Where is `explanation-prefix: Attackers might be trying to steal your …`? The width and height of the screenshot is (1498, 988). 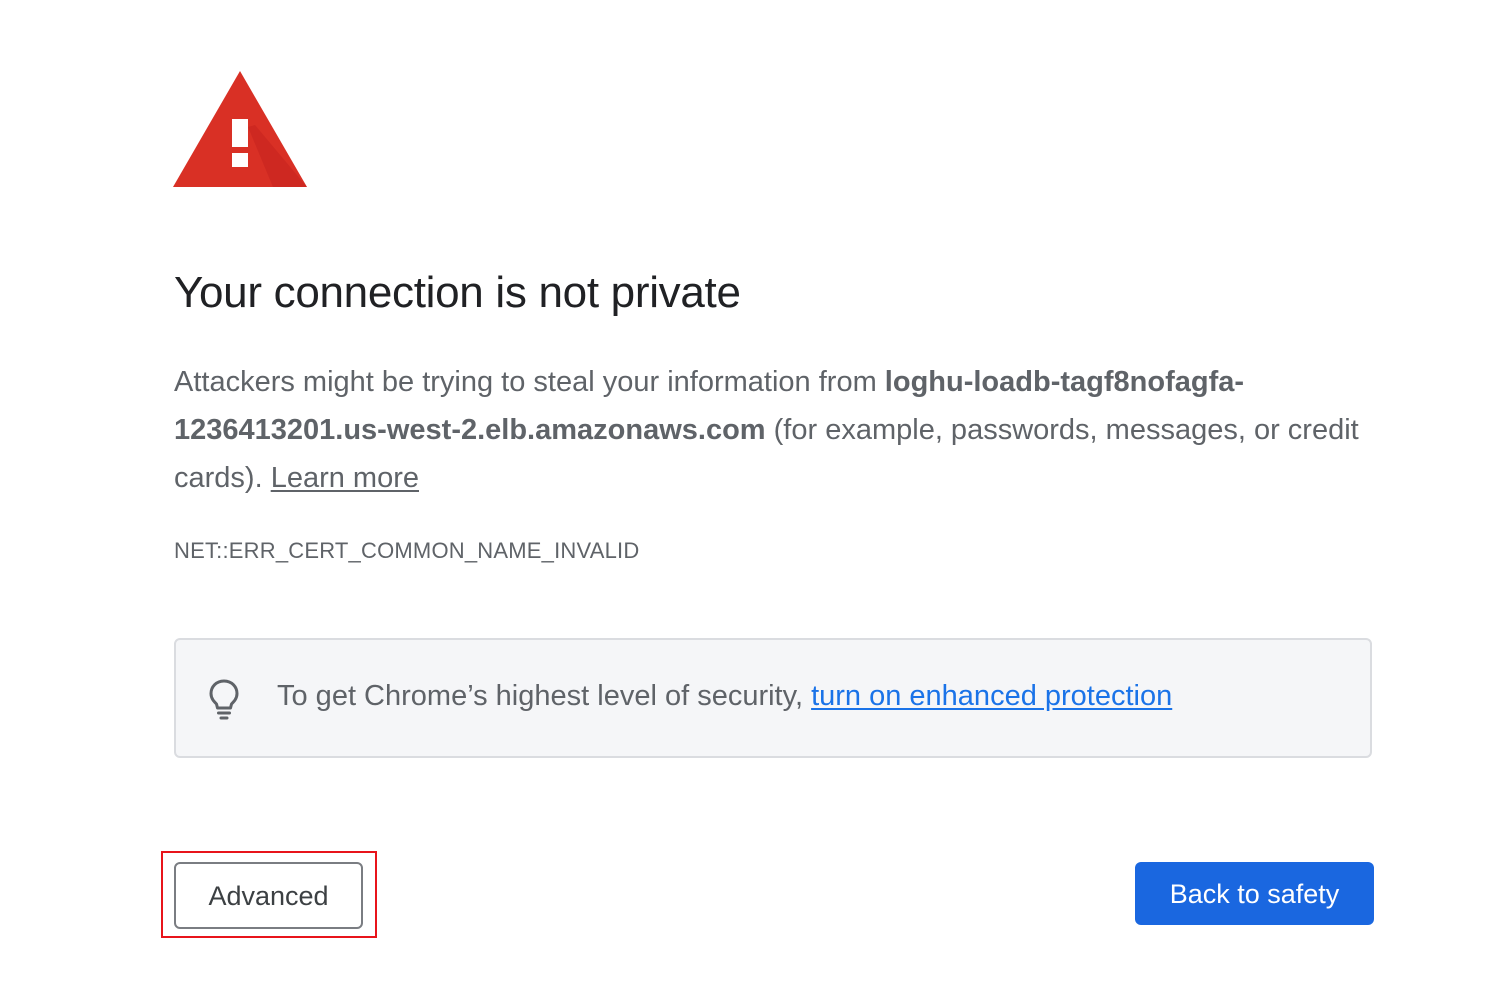 explanation-prefix: Attackers might be trying to steal your … is located at coordinates (529, 382).